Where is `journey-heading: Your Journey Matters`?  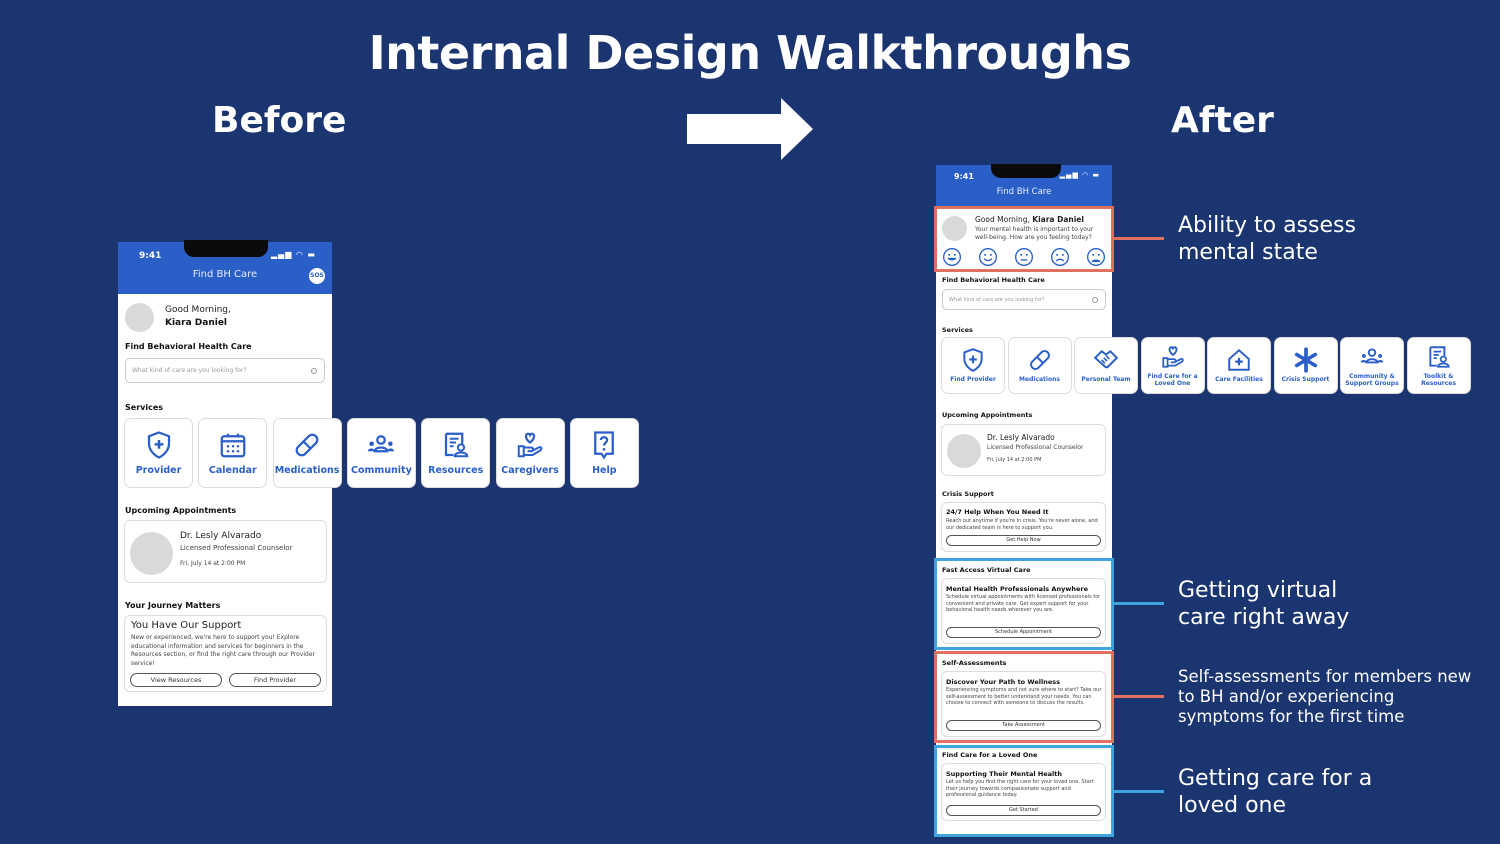
journey-heading: Your Journey Matters is located at coordinates (173, 605).